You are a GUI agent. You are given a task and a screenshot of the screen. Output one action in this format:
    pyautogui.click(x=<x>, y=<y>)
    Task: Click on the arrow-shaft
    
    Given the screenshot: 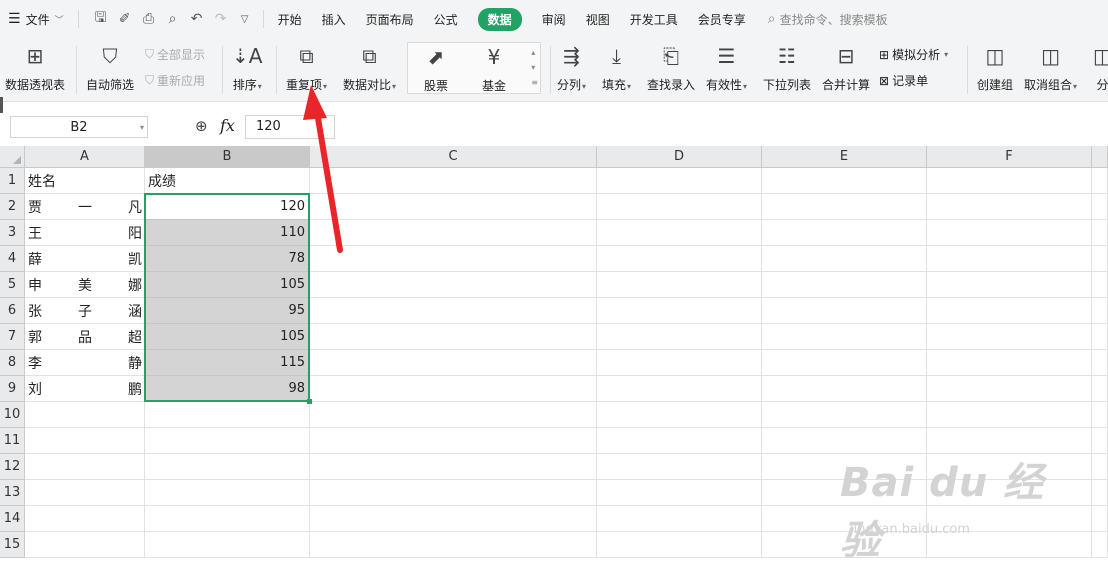 What is the action you would take?
    pyautogui.click(x=328, y=181)
    